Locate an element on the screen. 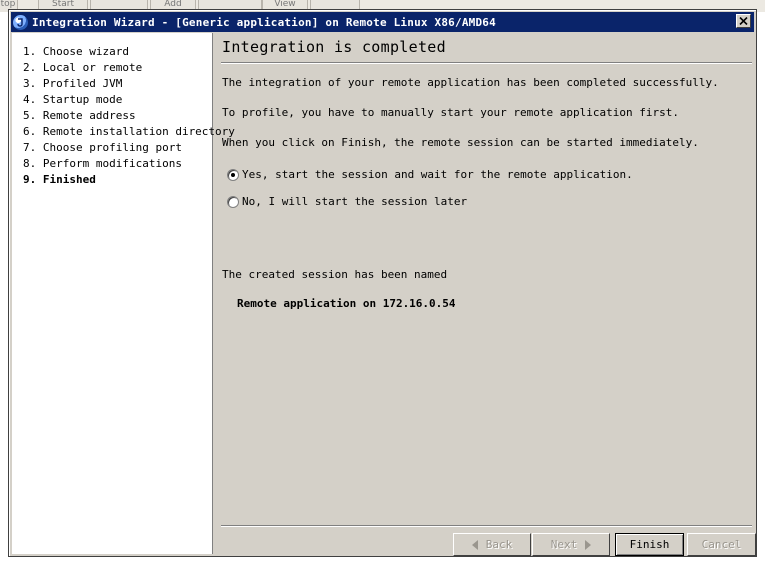 This screenshot has width=765, height=566. step-item-remote-installation-directory: 6. Remote installation directory is located at coordinates (129, 131).